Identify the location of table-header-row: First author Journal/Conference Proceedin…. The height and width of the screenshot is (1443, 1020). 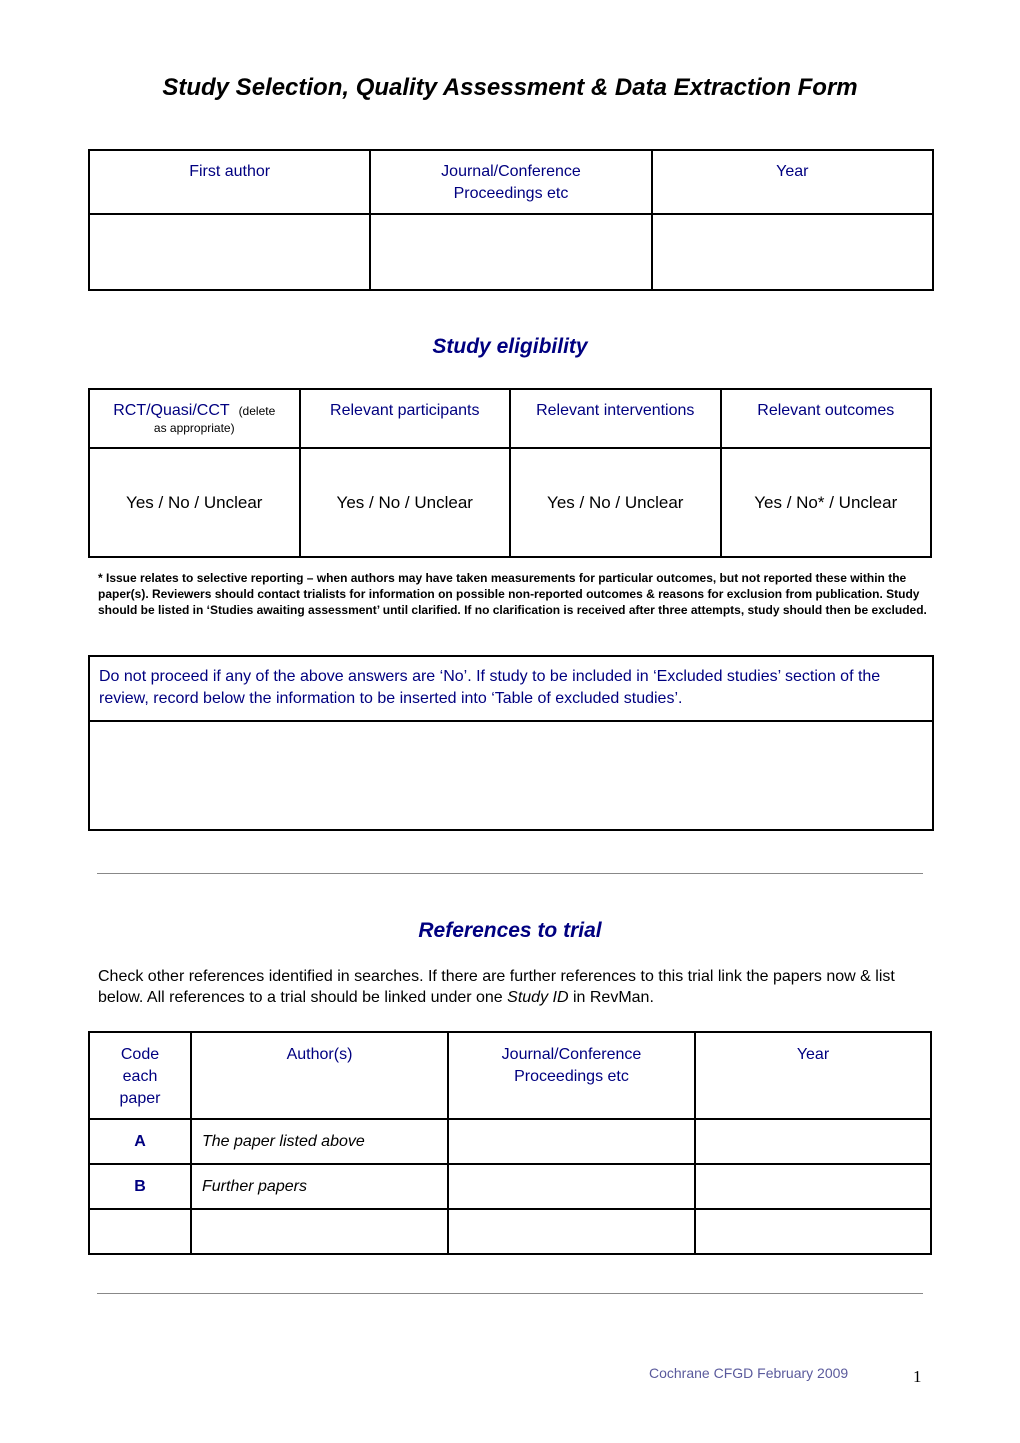
(511, 182).